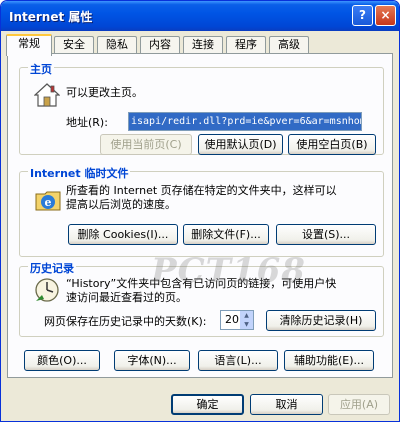 The image size is (400, 422). I want to click on history-icon, so click(47, 290).